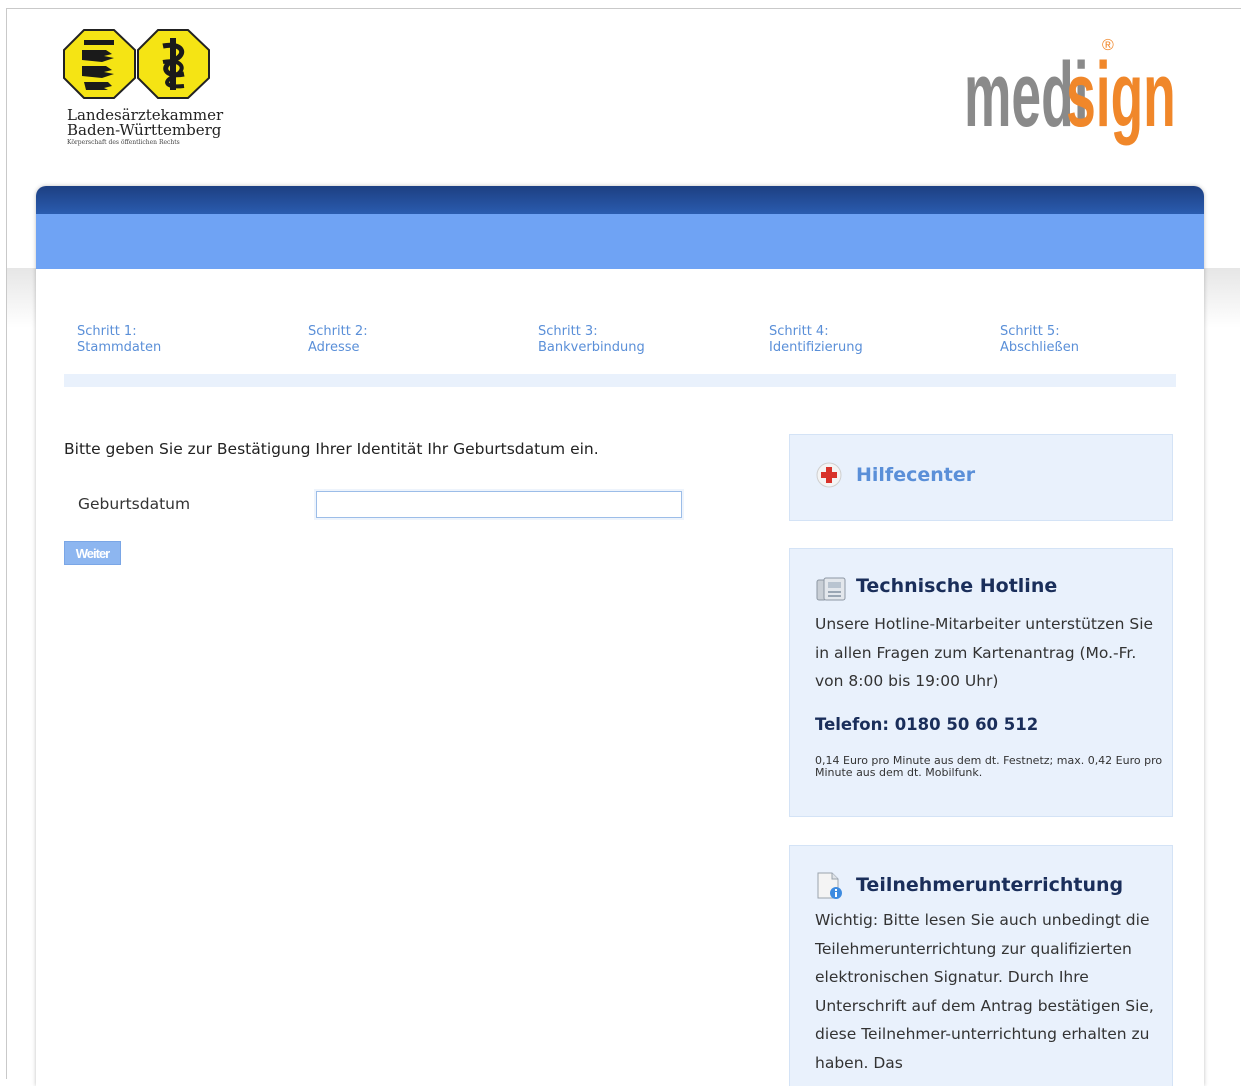 Image resolution: width=1241 pixels, height=1086 pixels. Describe the element at coordinates (107, 331) in the screenshot. I see `step-1-title: Schritt 1:` at that location.